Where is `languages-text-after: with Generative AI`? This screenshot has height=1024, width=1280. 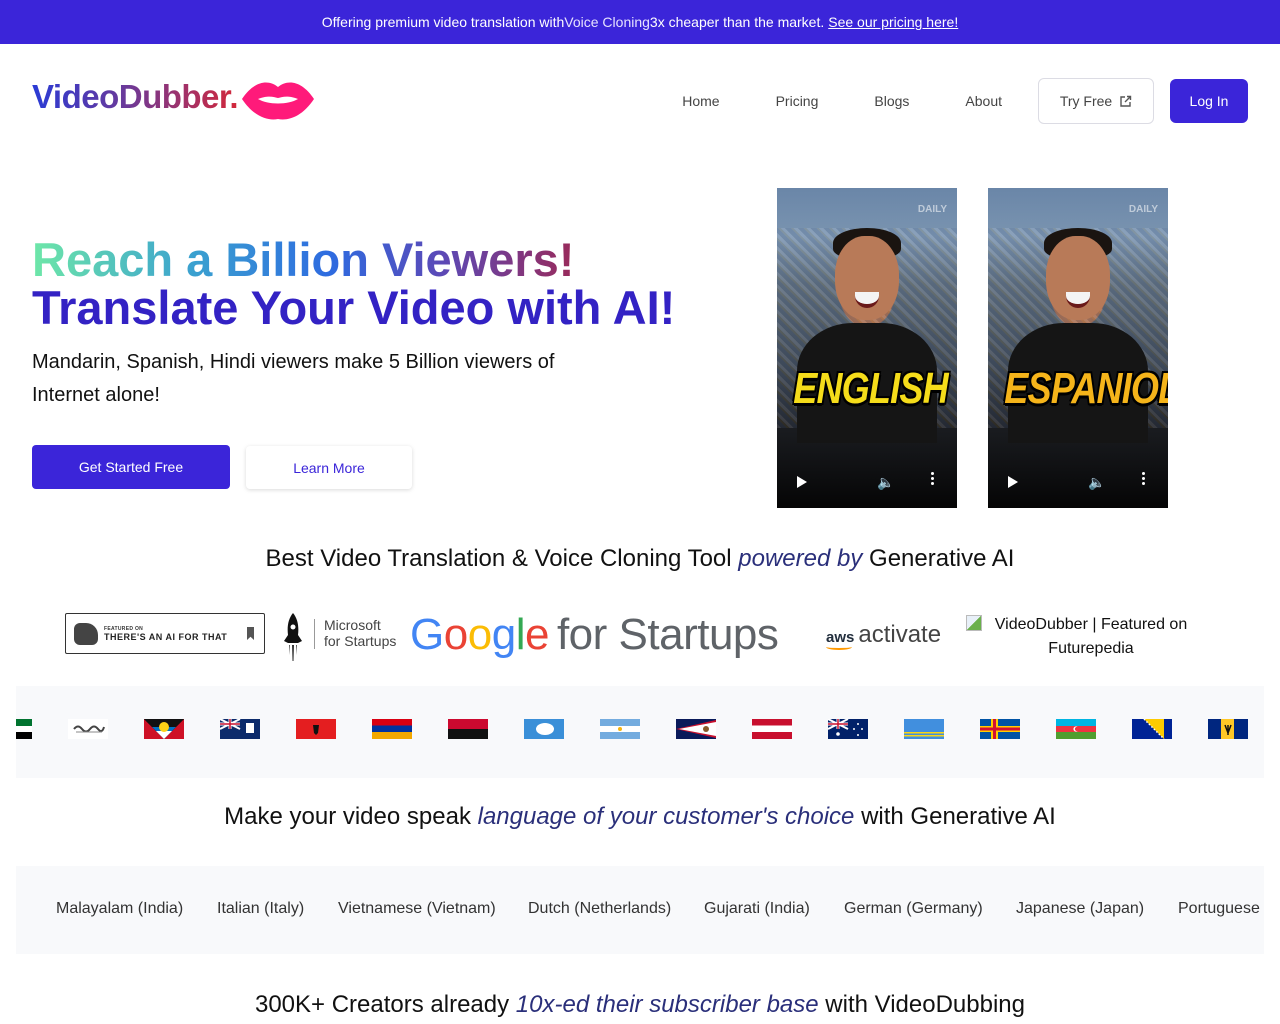 languages-text-after: with Generative AI is located at coordinates (955, 816).